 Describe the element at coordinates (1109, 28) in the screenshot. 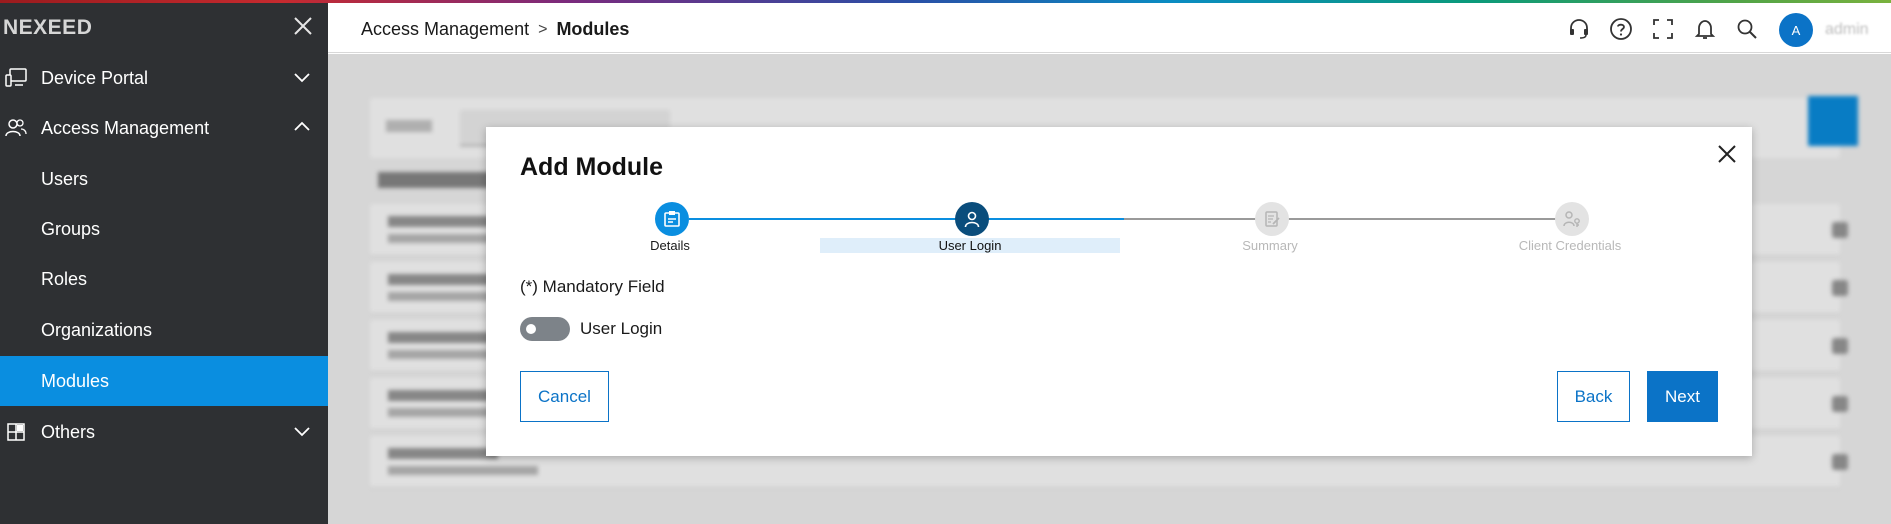

I see `top-header: Access Management > Modules A admin` at that location.